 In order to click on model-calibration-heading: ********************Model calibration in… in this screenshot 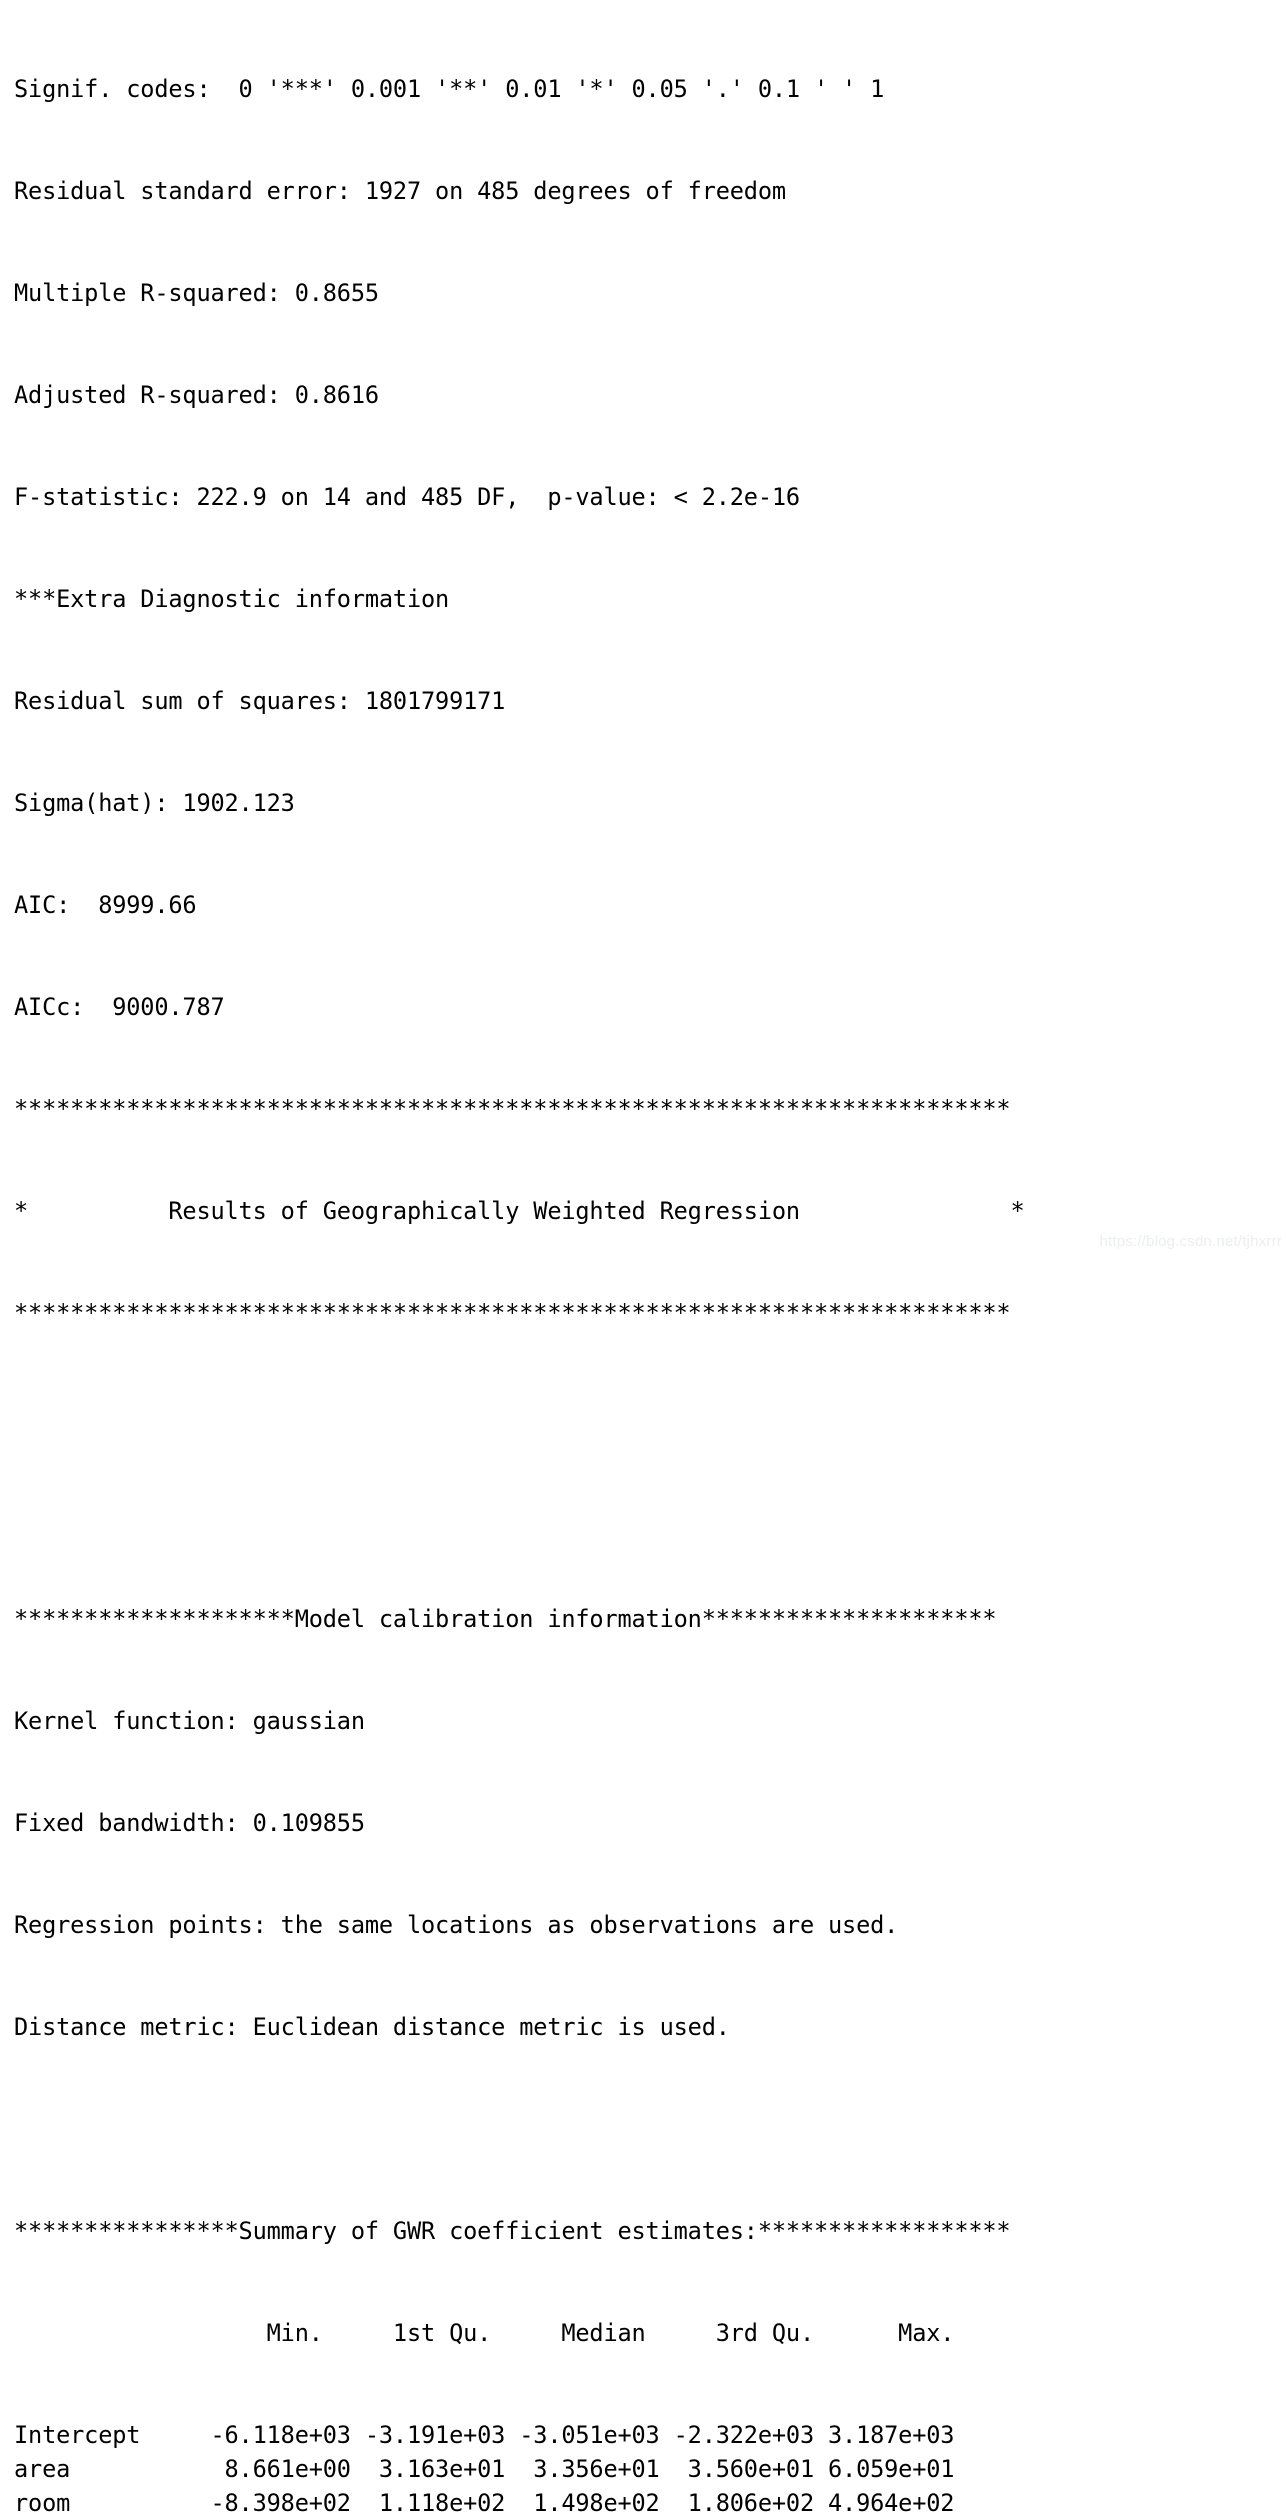, I will do `click(505, 1619)`.